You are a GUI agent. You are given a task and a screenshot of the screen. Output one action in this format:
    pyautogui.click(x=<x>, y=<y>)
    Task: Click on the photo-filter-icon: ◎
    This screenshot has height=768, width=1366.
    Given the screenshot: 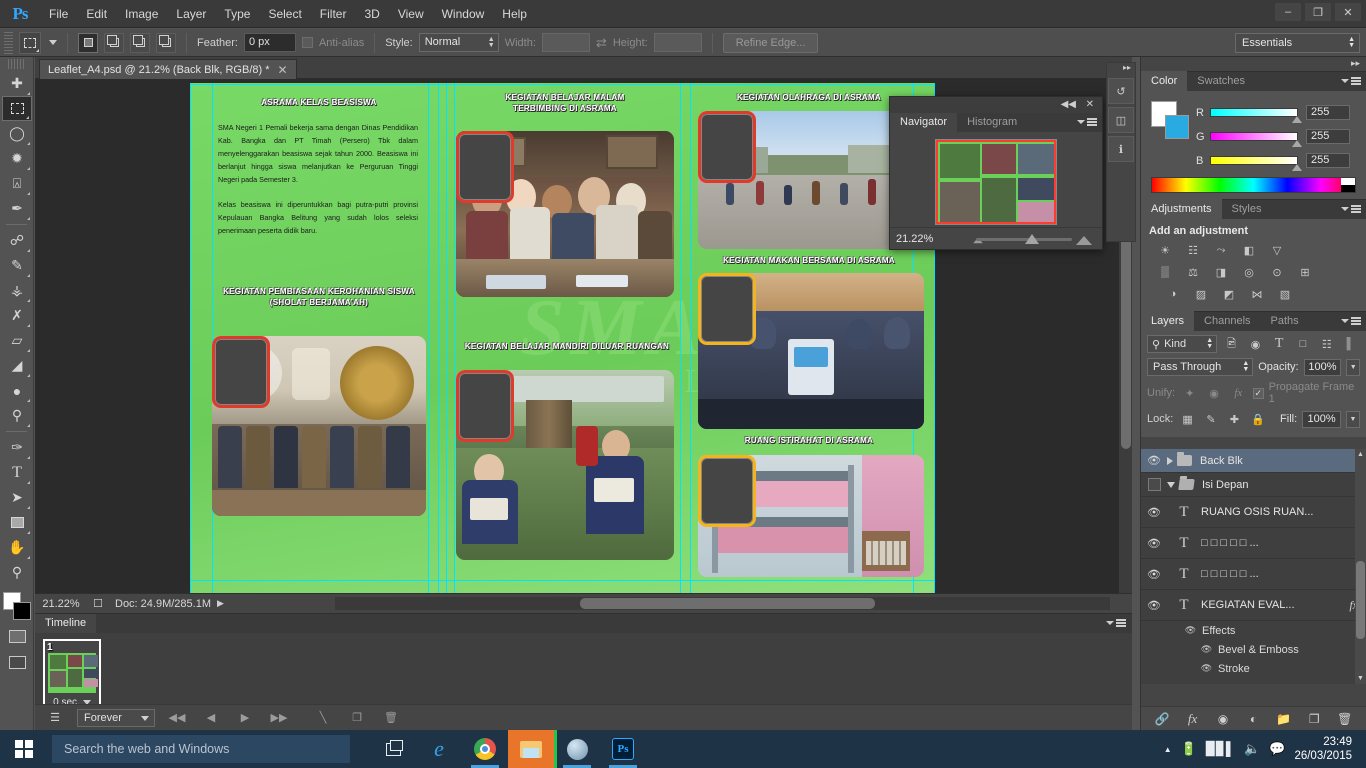 What is the action you would take?
    pyautogui.click(x=1249, y=272)
    